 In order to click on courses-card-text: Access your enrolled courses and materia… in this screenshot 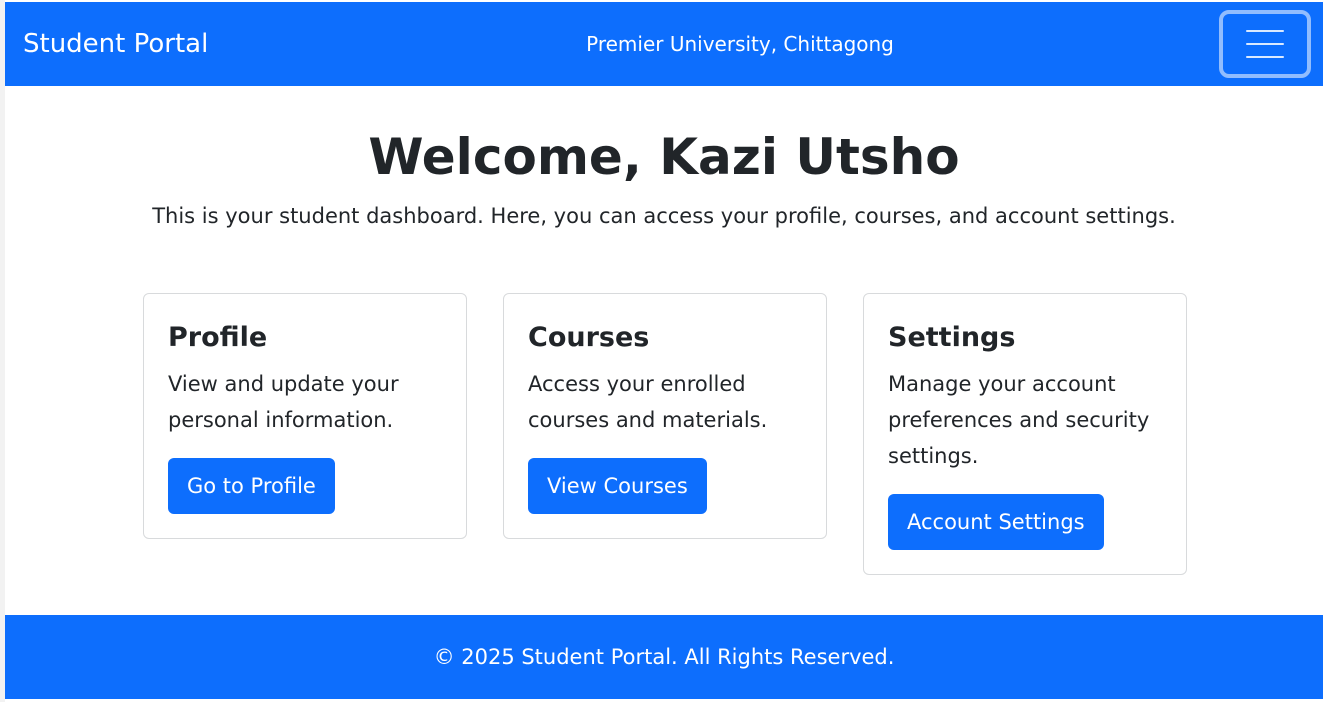, I will do `click(648, 402)`.